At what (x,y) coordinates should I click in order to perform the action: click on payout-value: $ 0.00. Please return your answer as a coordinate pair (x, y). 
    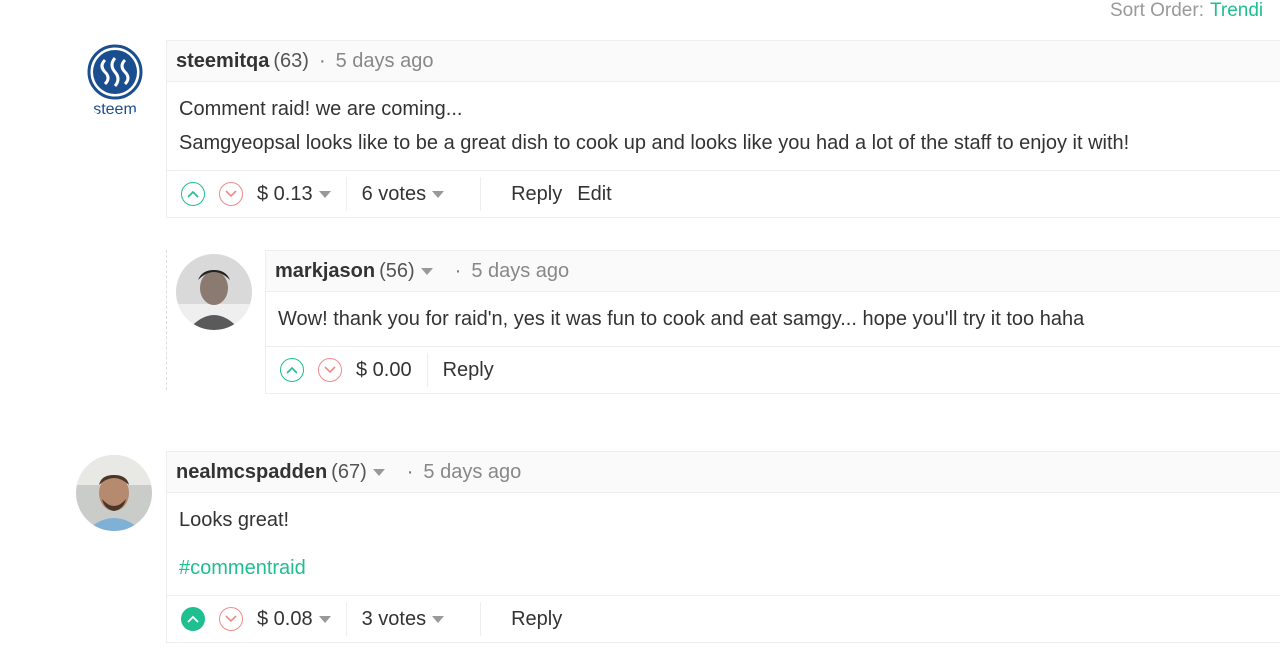
    Looking at the image, I should click on (384, 370).